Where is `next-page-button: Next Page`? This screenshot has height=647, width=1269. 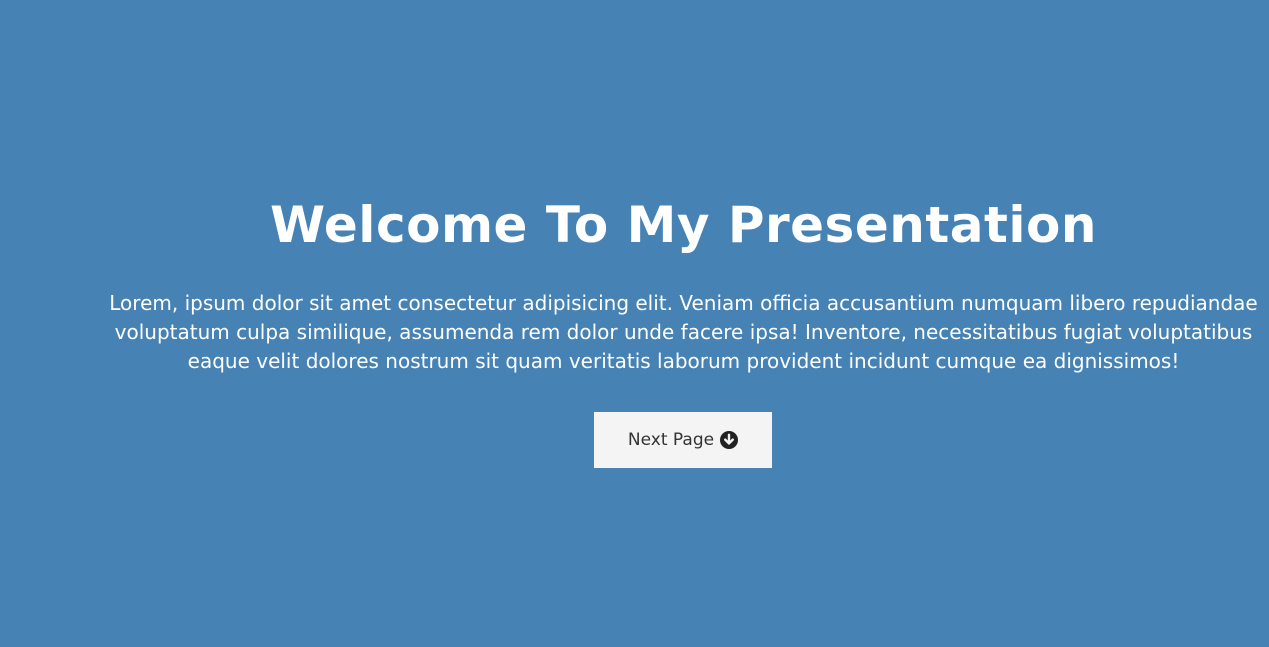 next-page-button: Next Page is located at coordinates (683, 440).